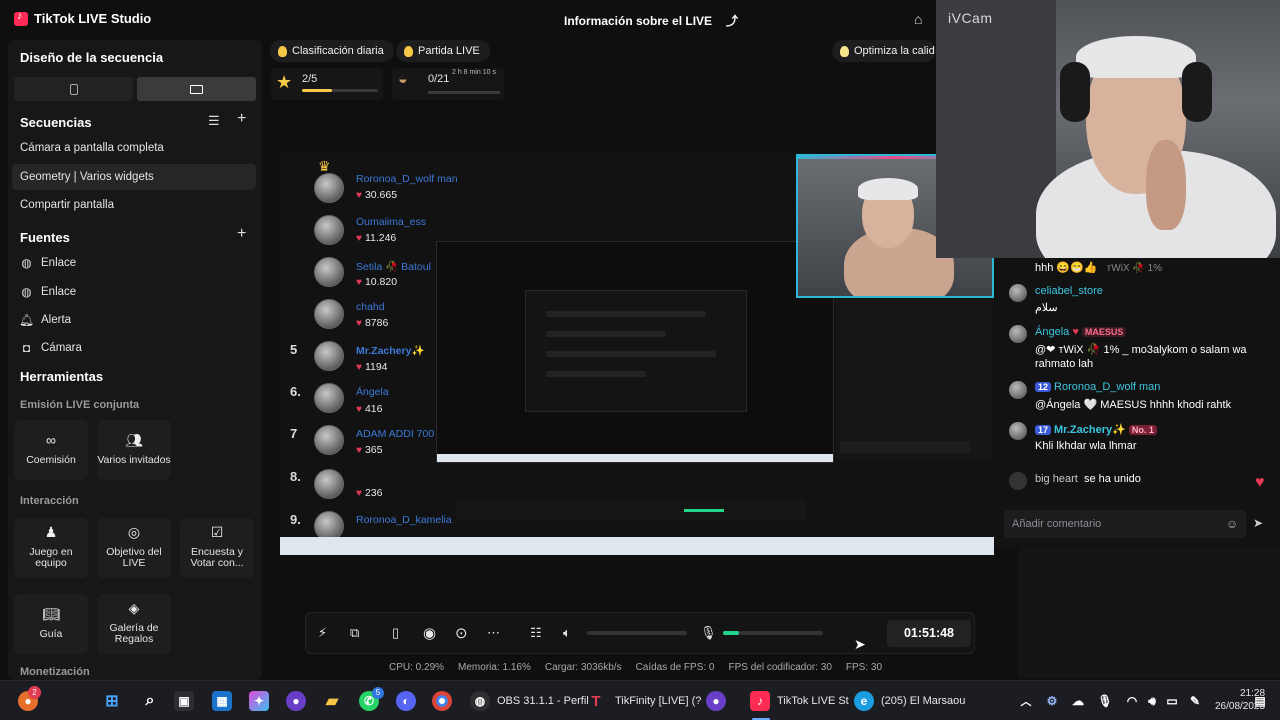 This screenshot has height=720, width=1280. What do you see at coordinates (184, 701) in the screenshot?
I see `task-view-icon: ▣` at bounding box center [184, 701].